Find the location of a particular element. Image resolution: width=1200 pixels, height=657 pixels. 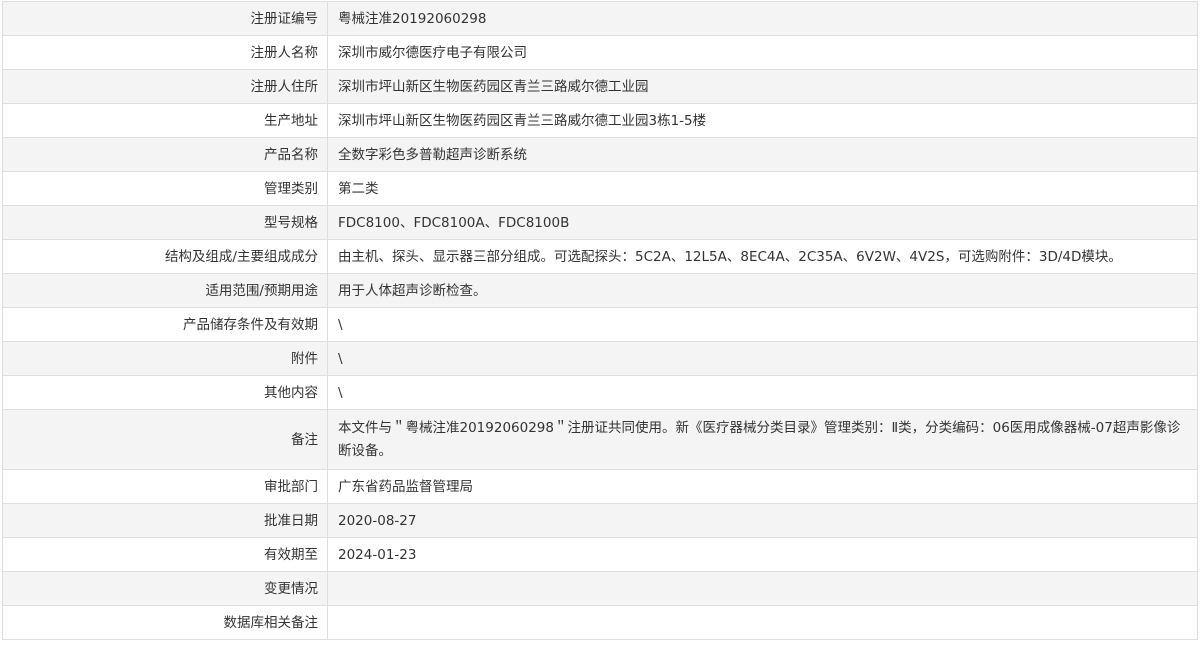

row-label: 其他内容 is located at coordinates (165, 392).